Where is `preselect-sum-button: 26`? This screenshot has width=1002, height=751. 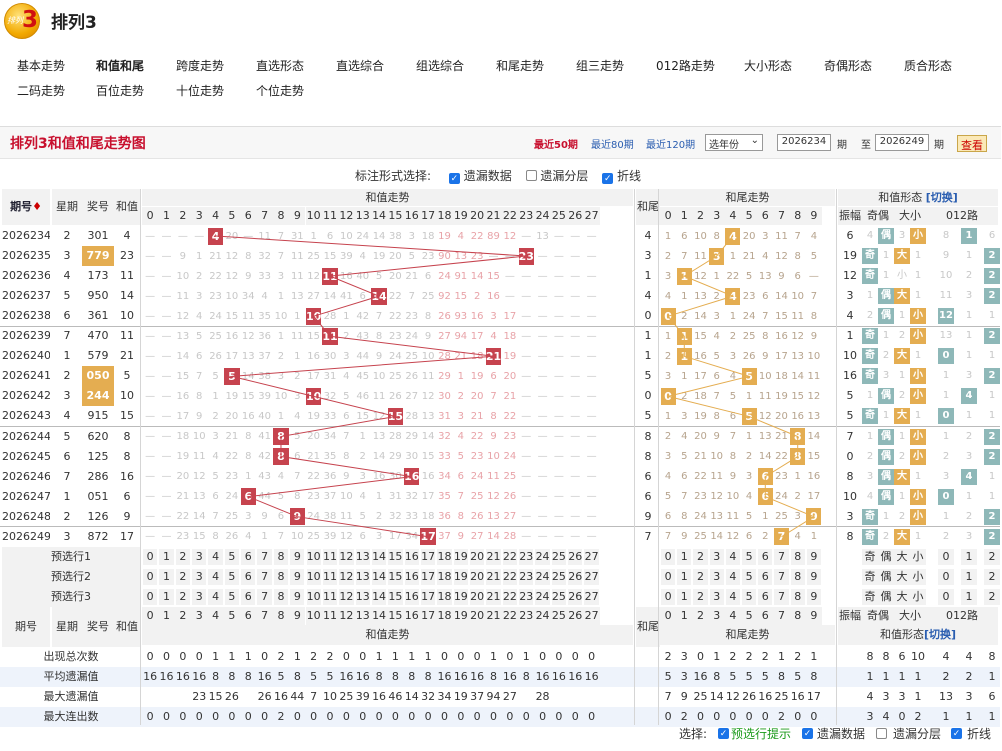 preselect-sum-button: 26 is located at coordinates (575, 556).